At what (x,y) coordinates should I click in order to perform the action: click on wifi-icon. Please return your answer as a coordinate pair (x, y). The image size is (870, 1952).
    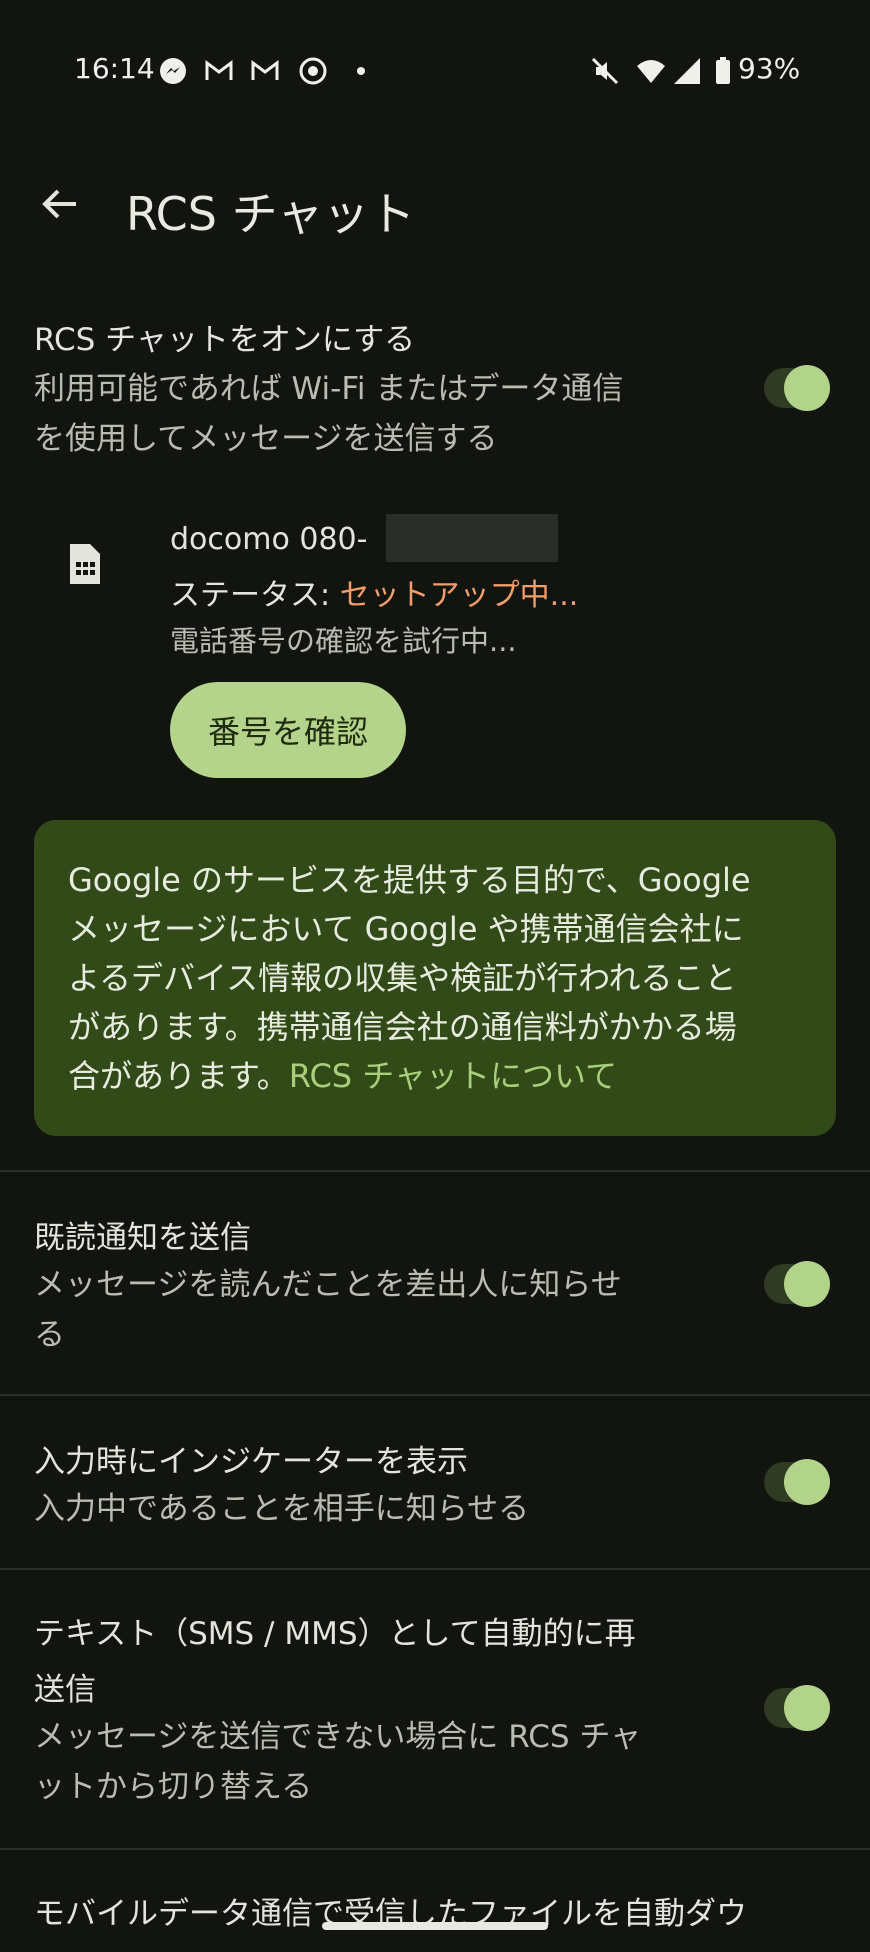
    Looking at the image, I should click on (651, 71).